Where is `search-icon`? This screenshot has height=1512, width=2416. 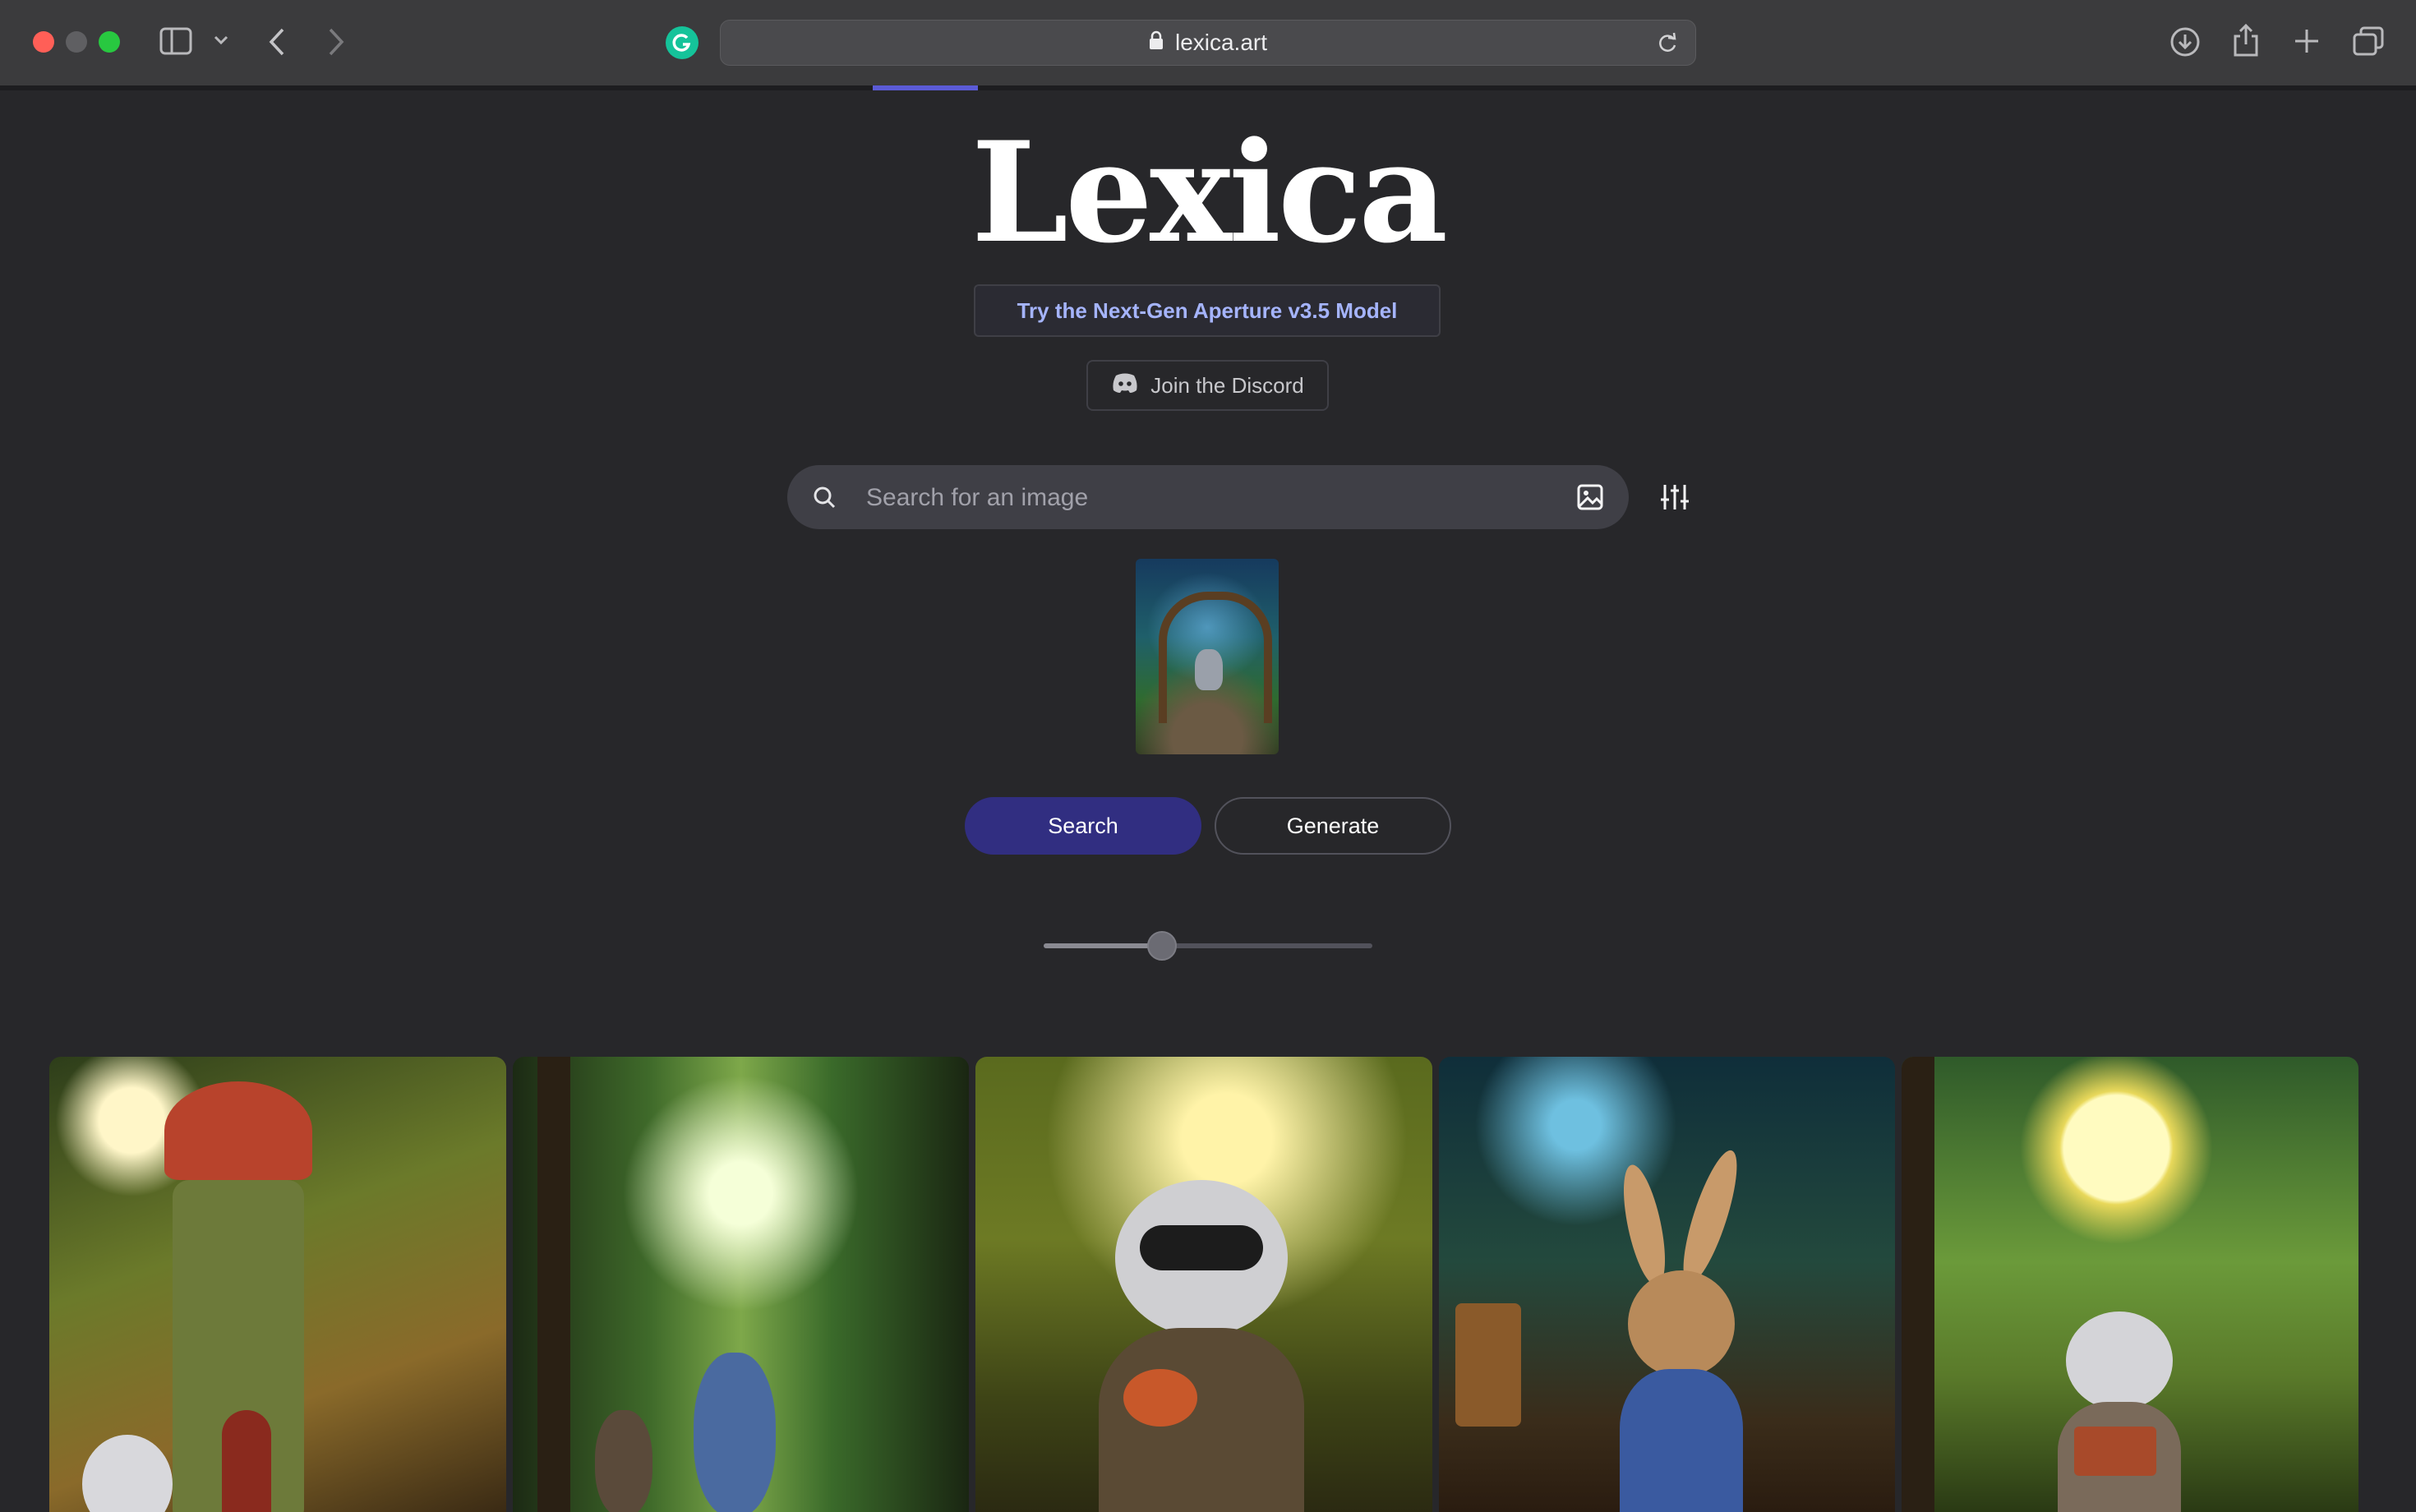
search-icon is located at coordinates (825, 500).